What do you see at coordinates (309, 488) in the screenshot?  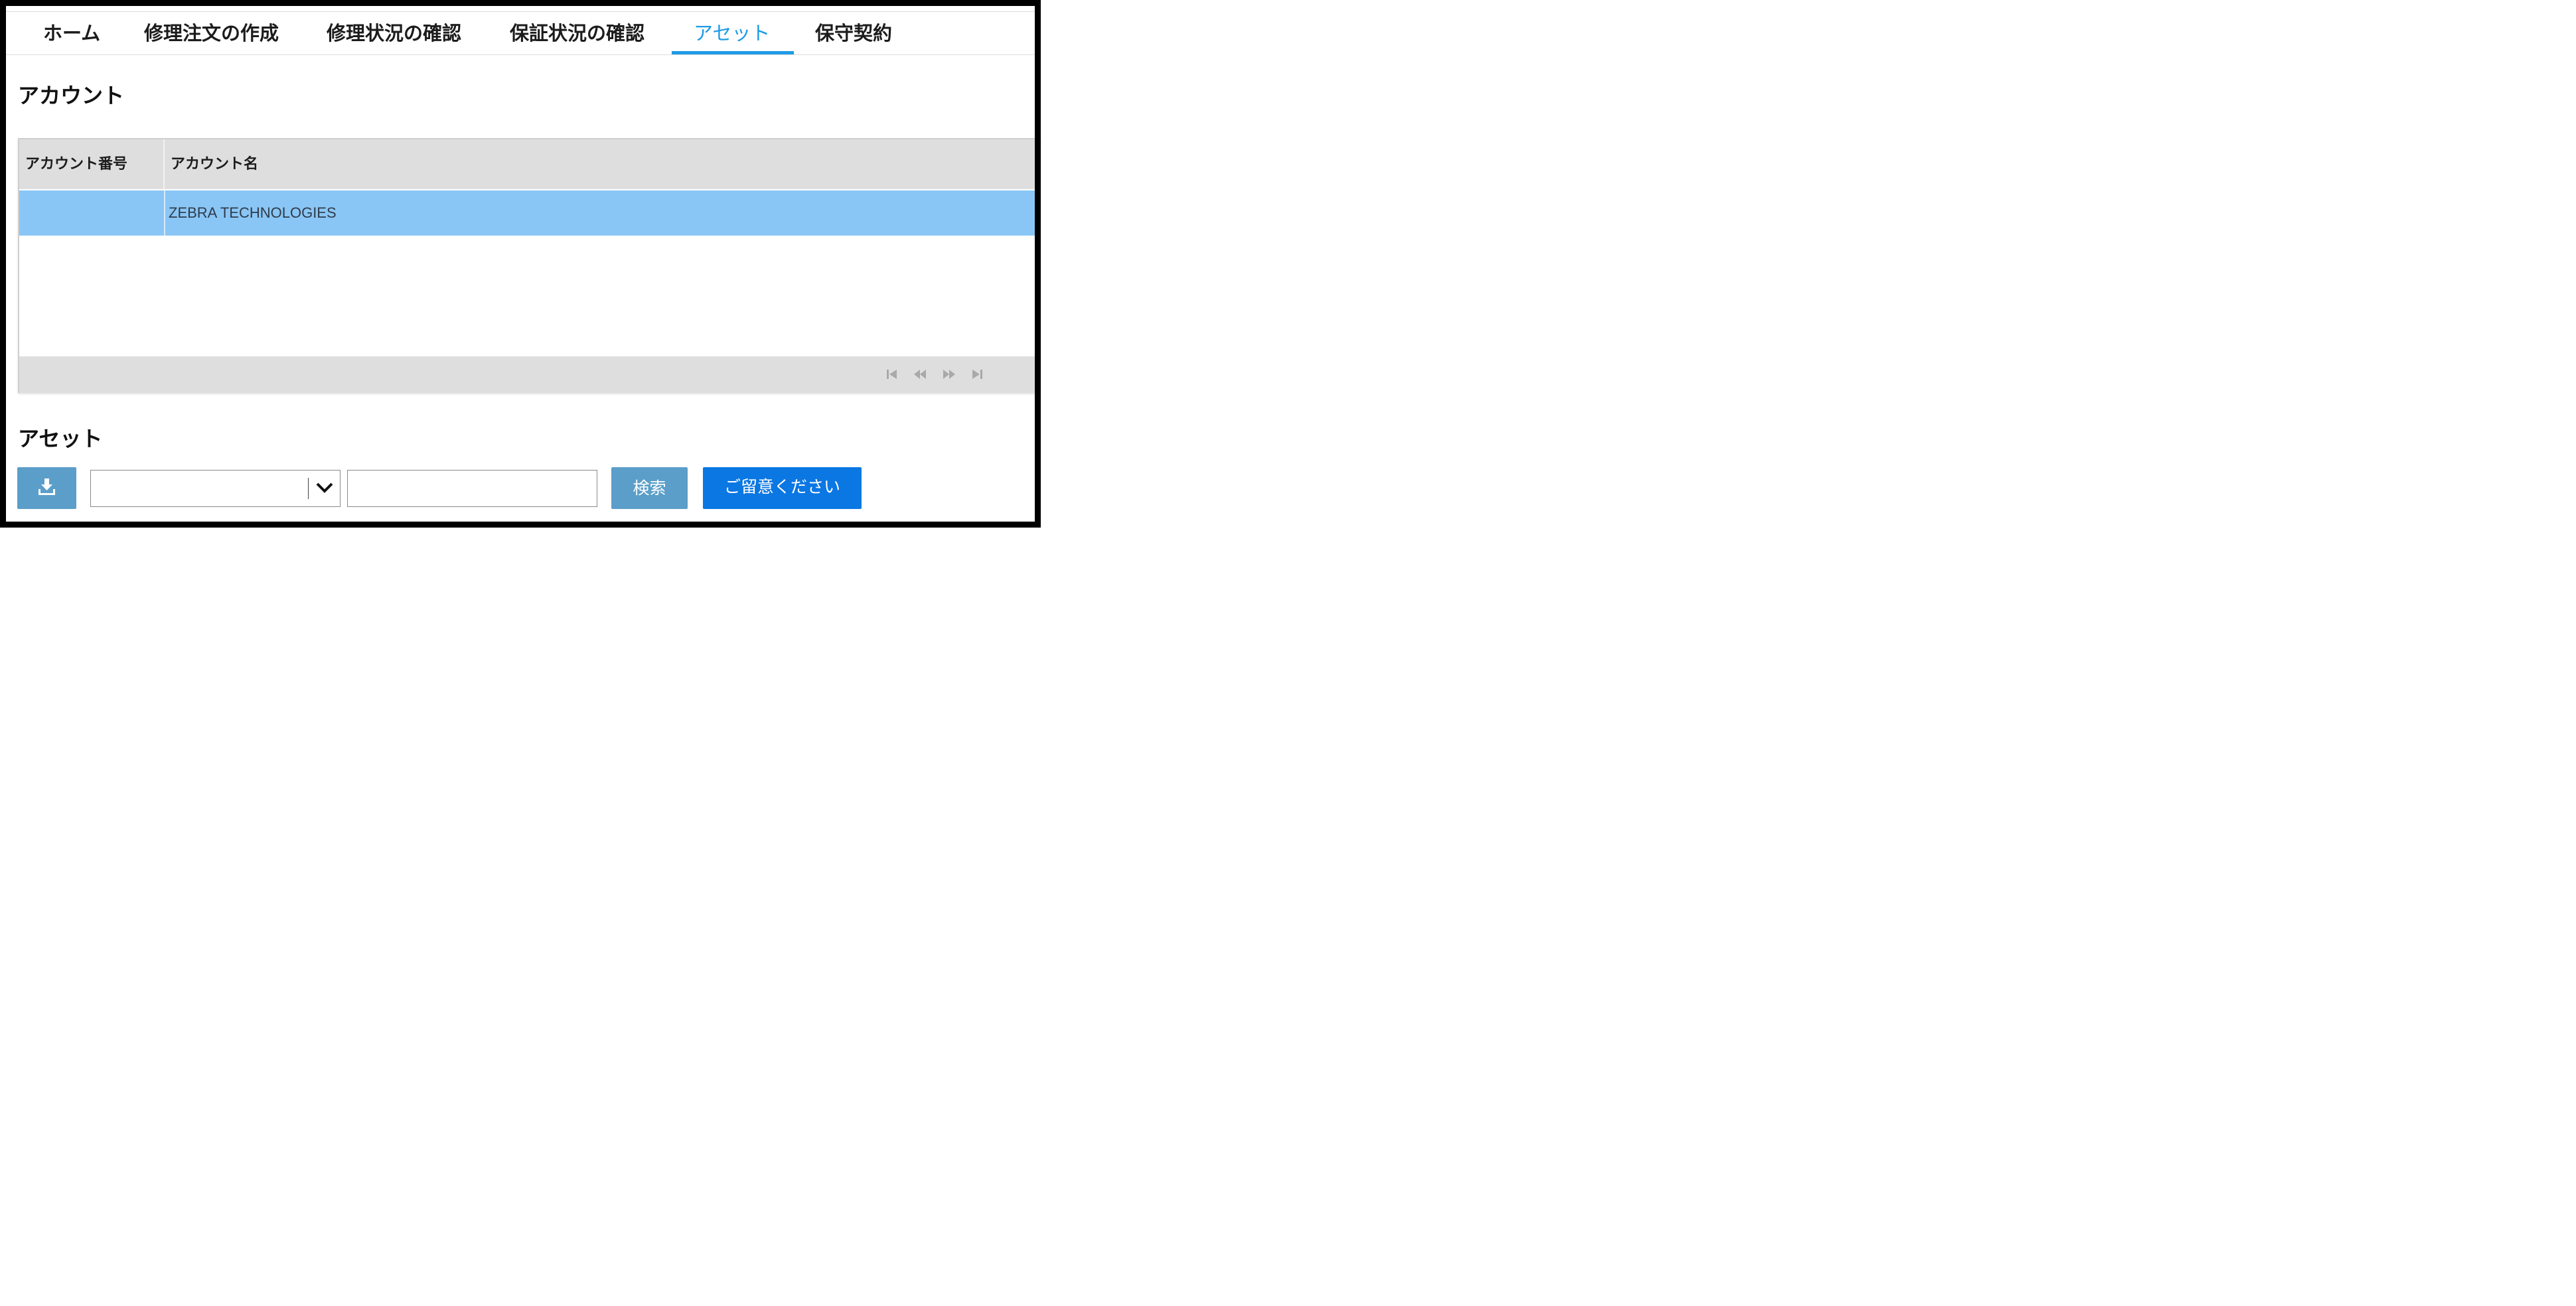 I see `select-divider` at bounding box center [309, 488].